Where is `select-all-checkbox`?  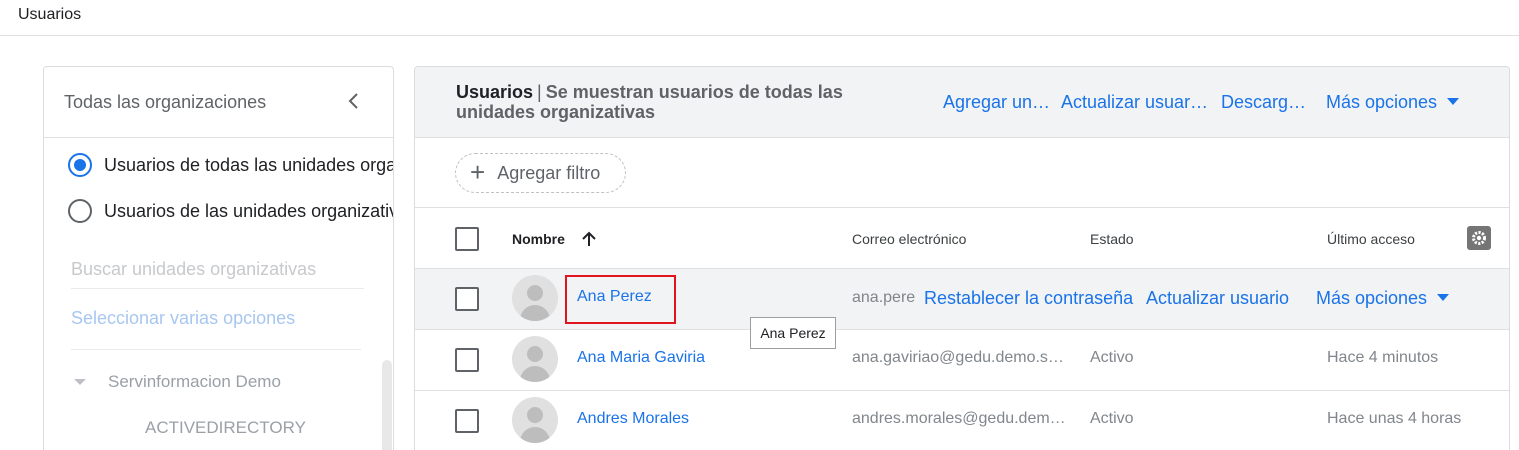 select-all-checkbox is located at coordinates (467, 239).